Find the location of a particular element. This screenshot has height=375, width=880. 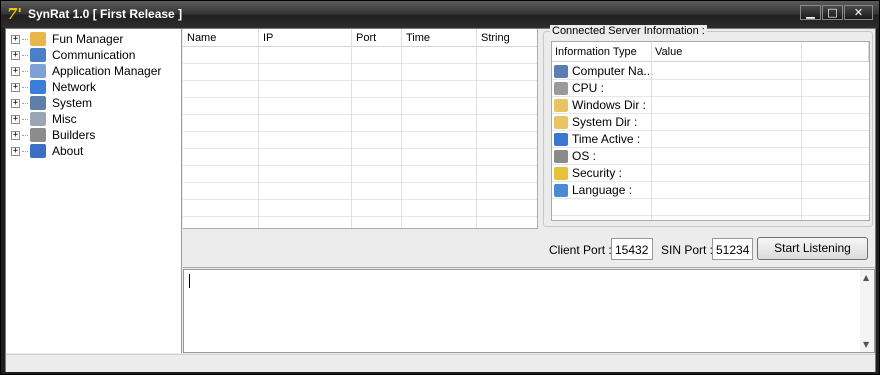

column-header: Time is located at coordinates (439, 38).